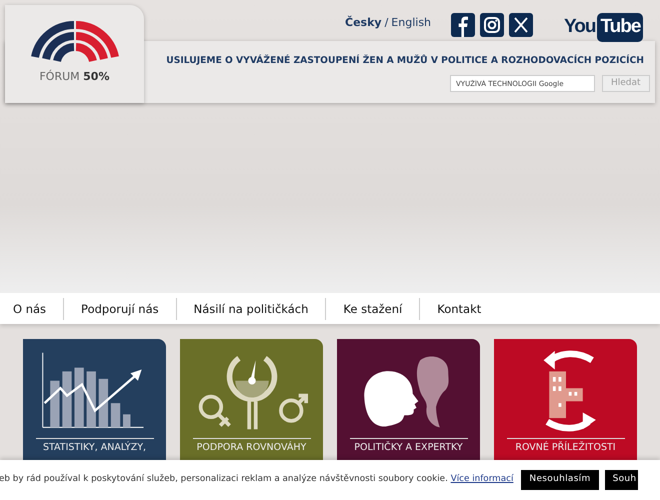 The image size is (660, 500). What do you see at coordinates (621, 480) in the screenshot?
I see `cookie-button: Souh` at bounding box center [621, 480].